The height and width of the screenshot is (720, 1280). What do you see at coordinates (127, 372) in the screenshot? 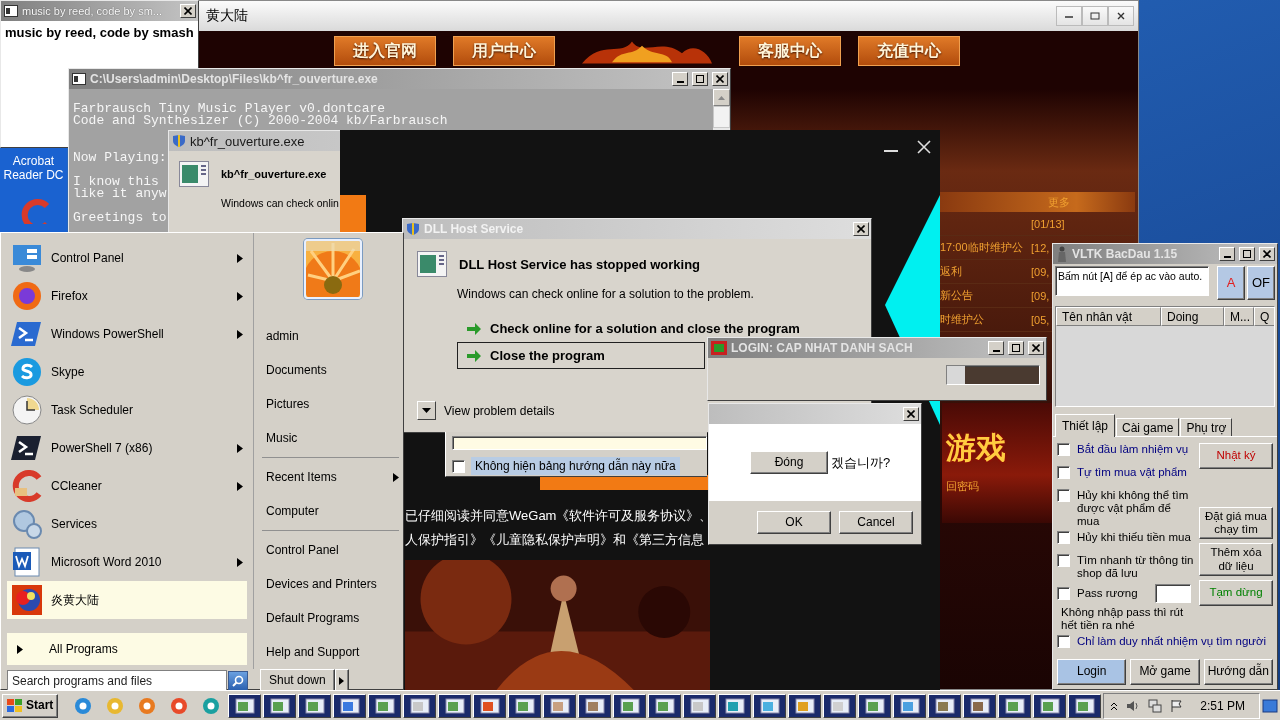
I see `program-item: Skype` at bounding box center [127, 372].